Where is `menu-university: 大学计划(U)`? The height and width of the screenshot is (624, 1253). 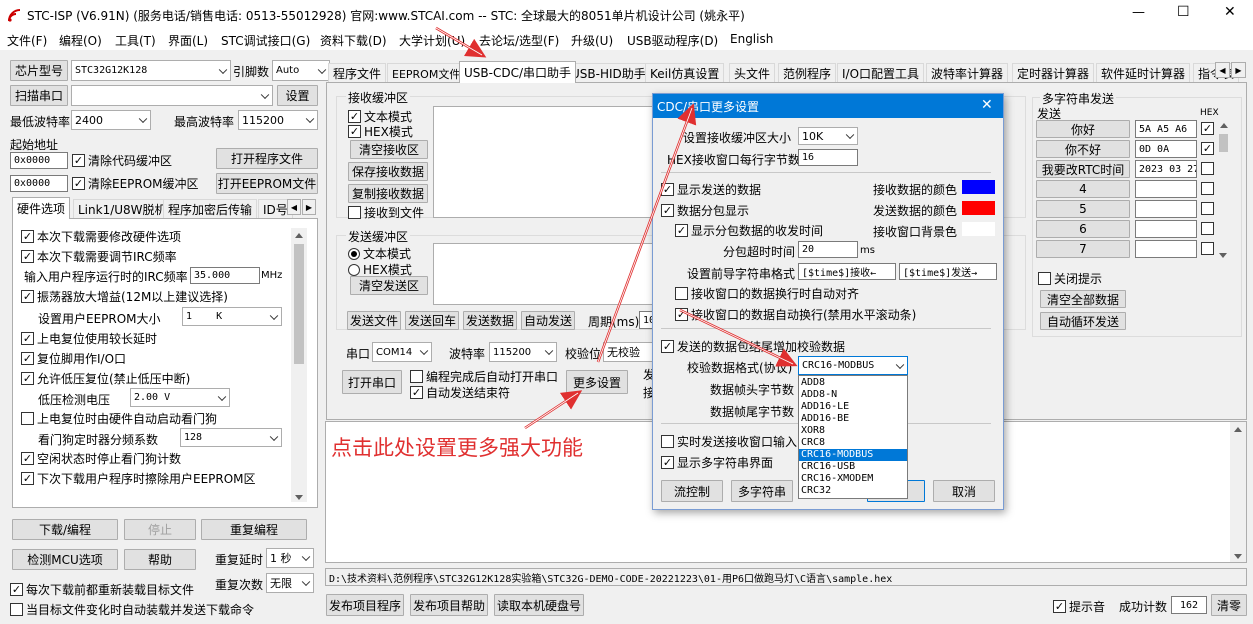
menu-university: 大学计划(U) is located at coordinates (432, 40).